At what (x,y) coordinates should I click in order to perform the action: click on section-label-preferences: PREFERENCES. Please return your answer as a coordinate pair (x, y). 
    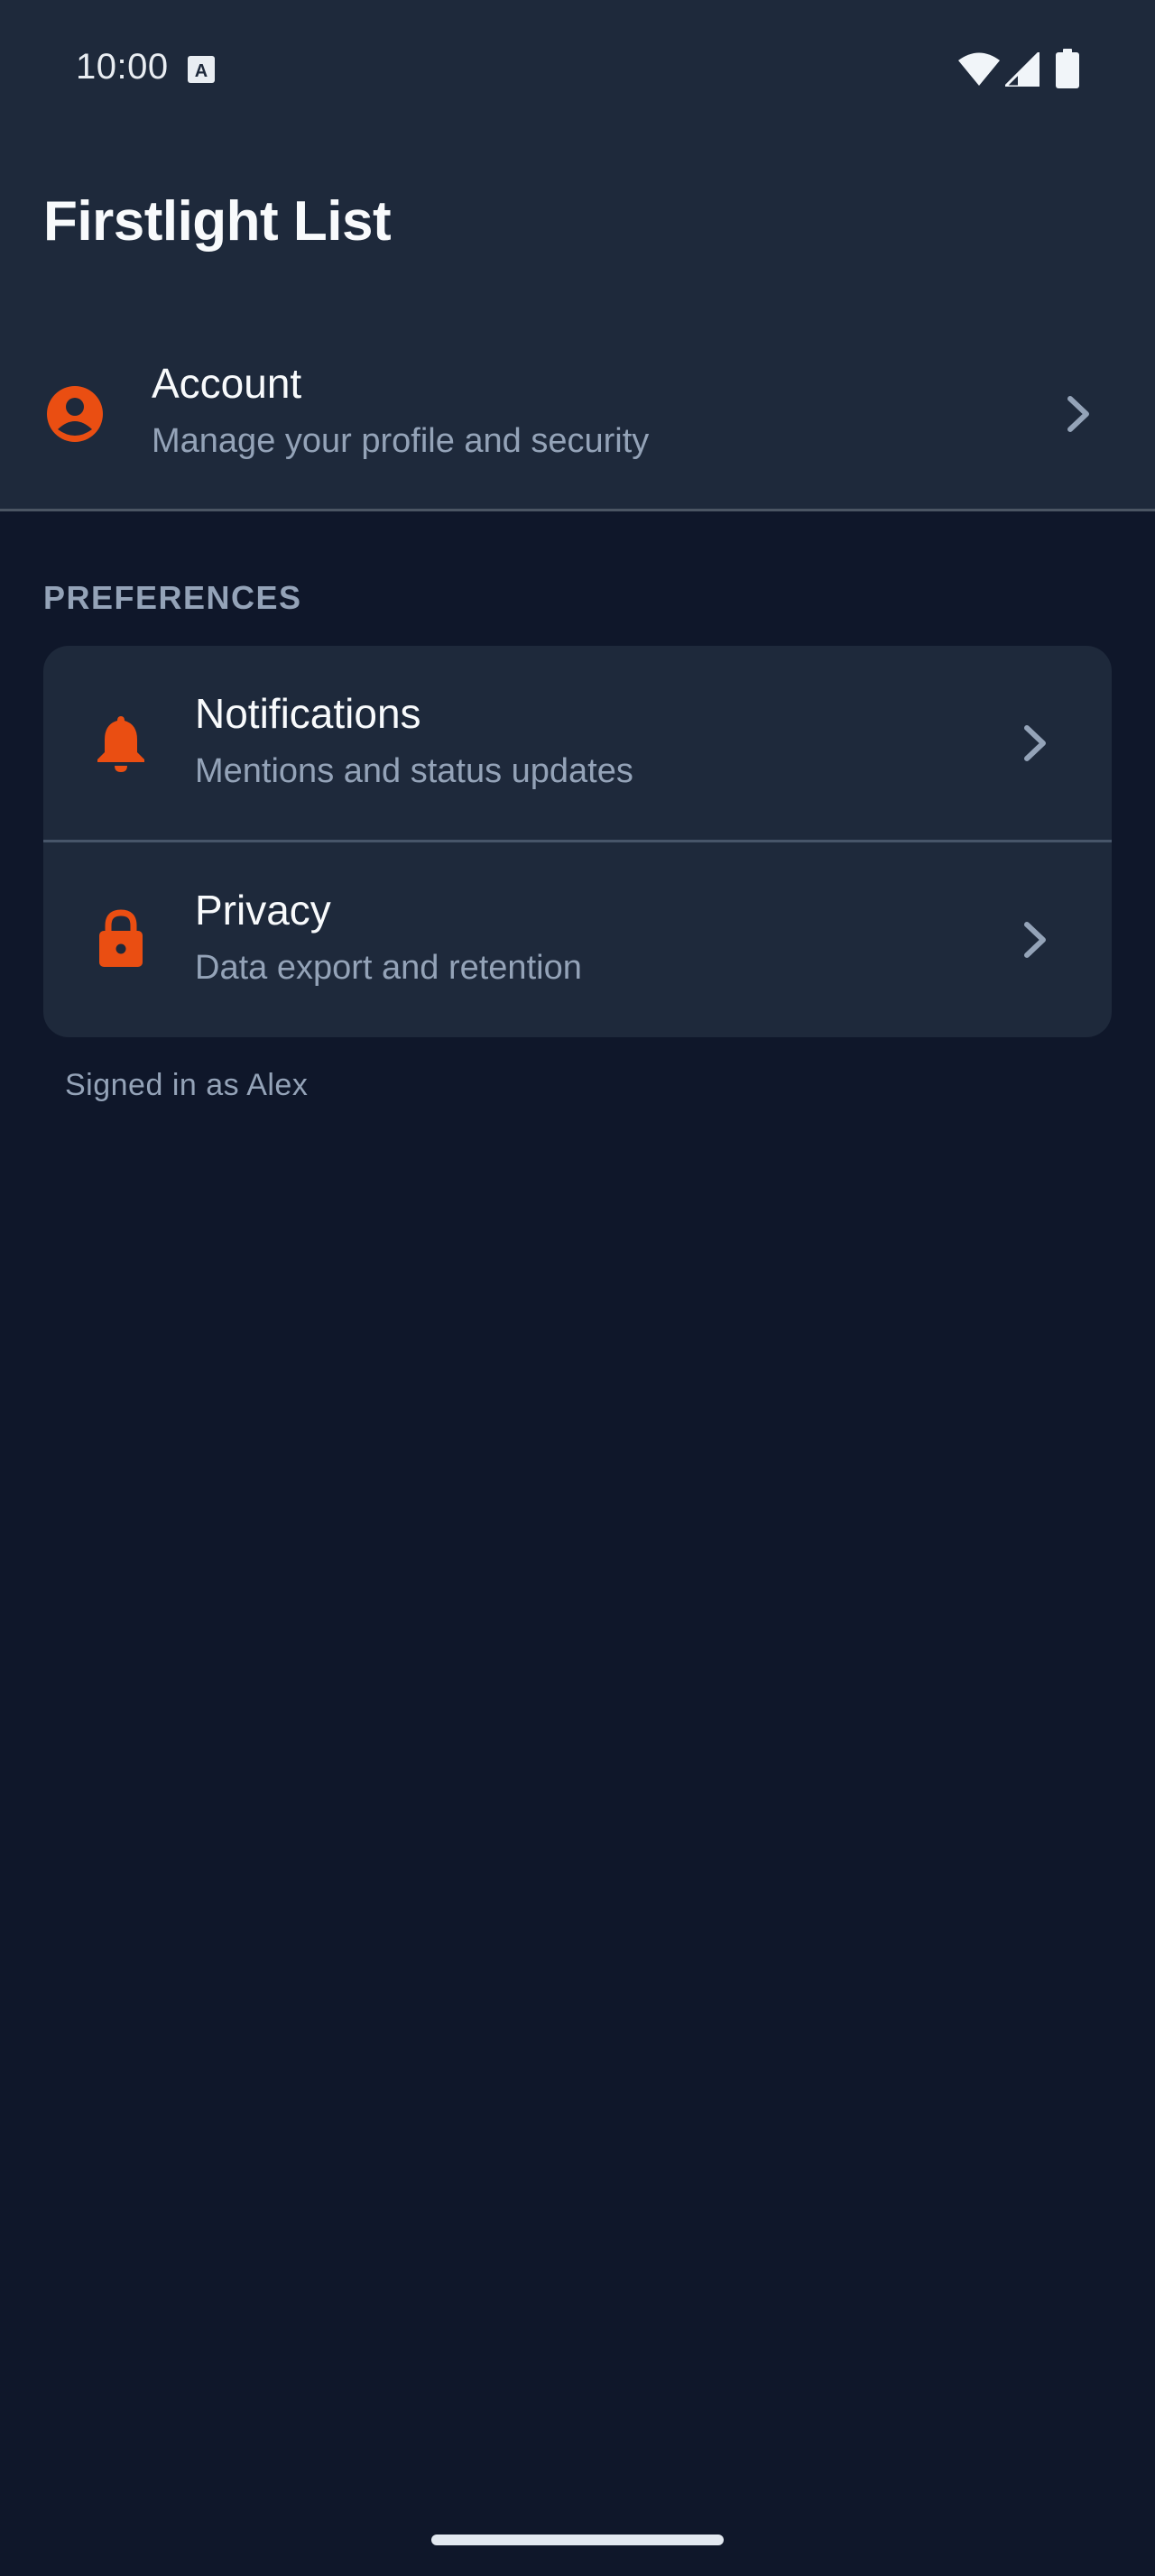
    Looking at the image, I should click on (172, 598).